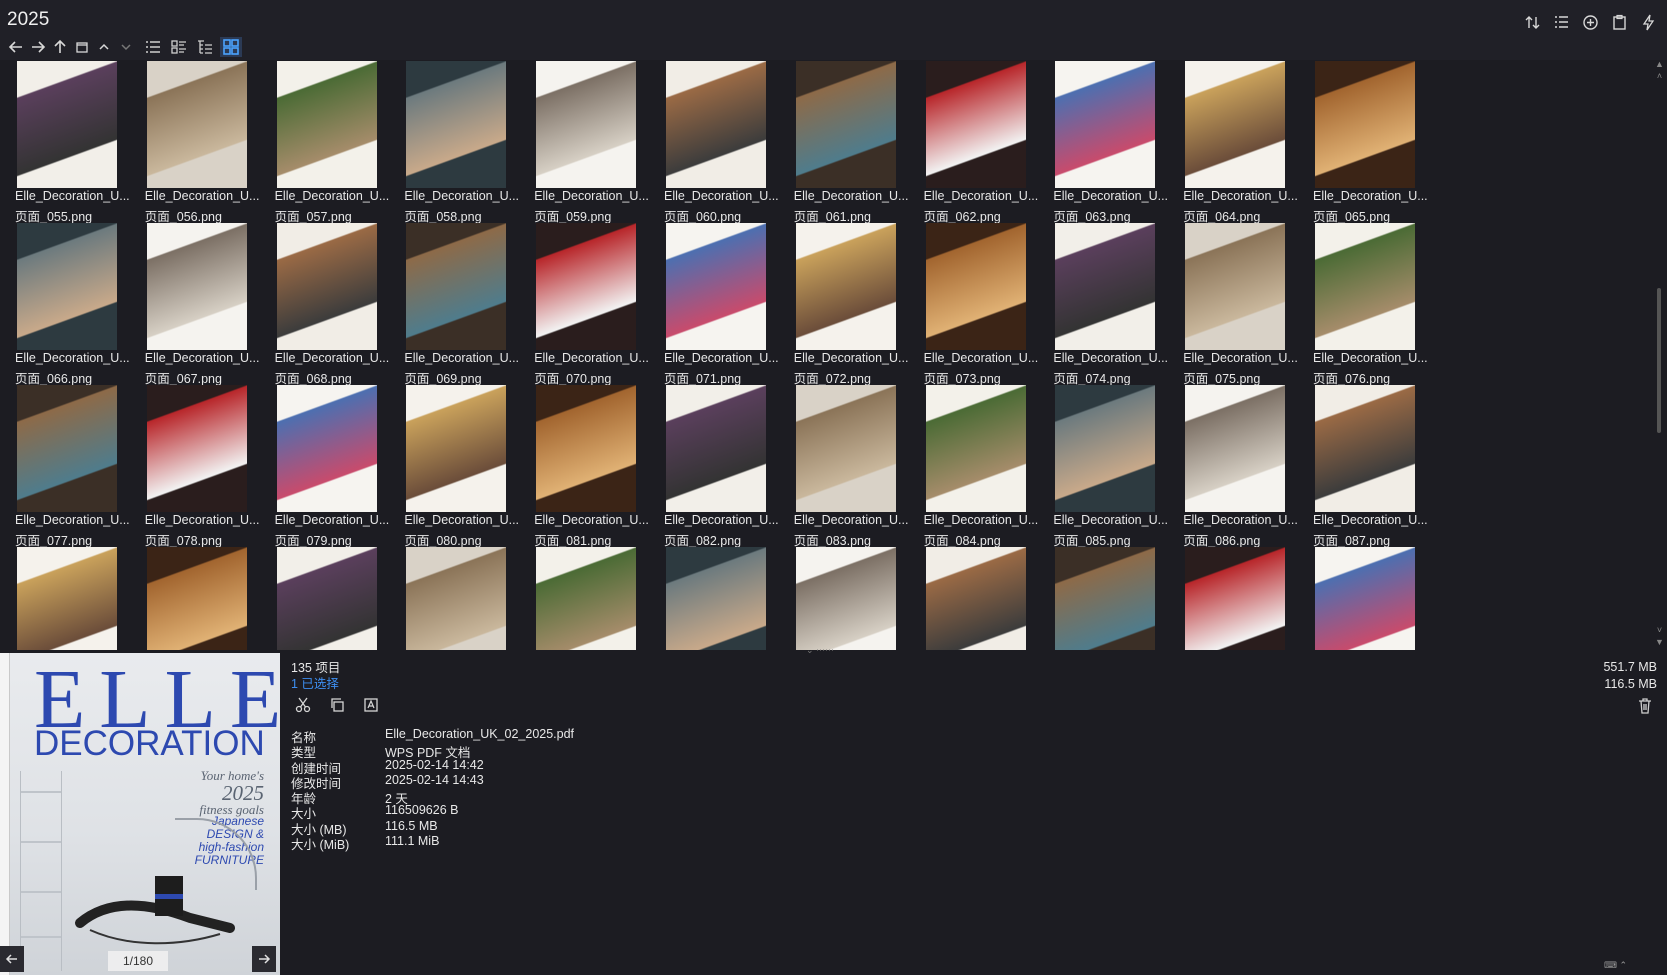 The height and width of the screenshot is (975, 1667). Describe the element at coordinates (427, 751) in the screenshot. I see `property-value: WPS PDF 文档` at that location.